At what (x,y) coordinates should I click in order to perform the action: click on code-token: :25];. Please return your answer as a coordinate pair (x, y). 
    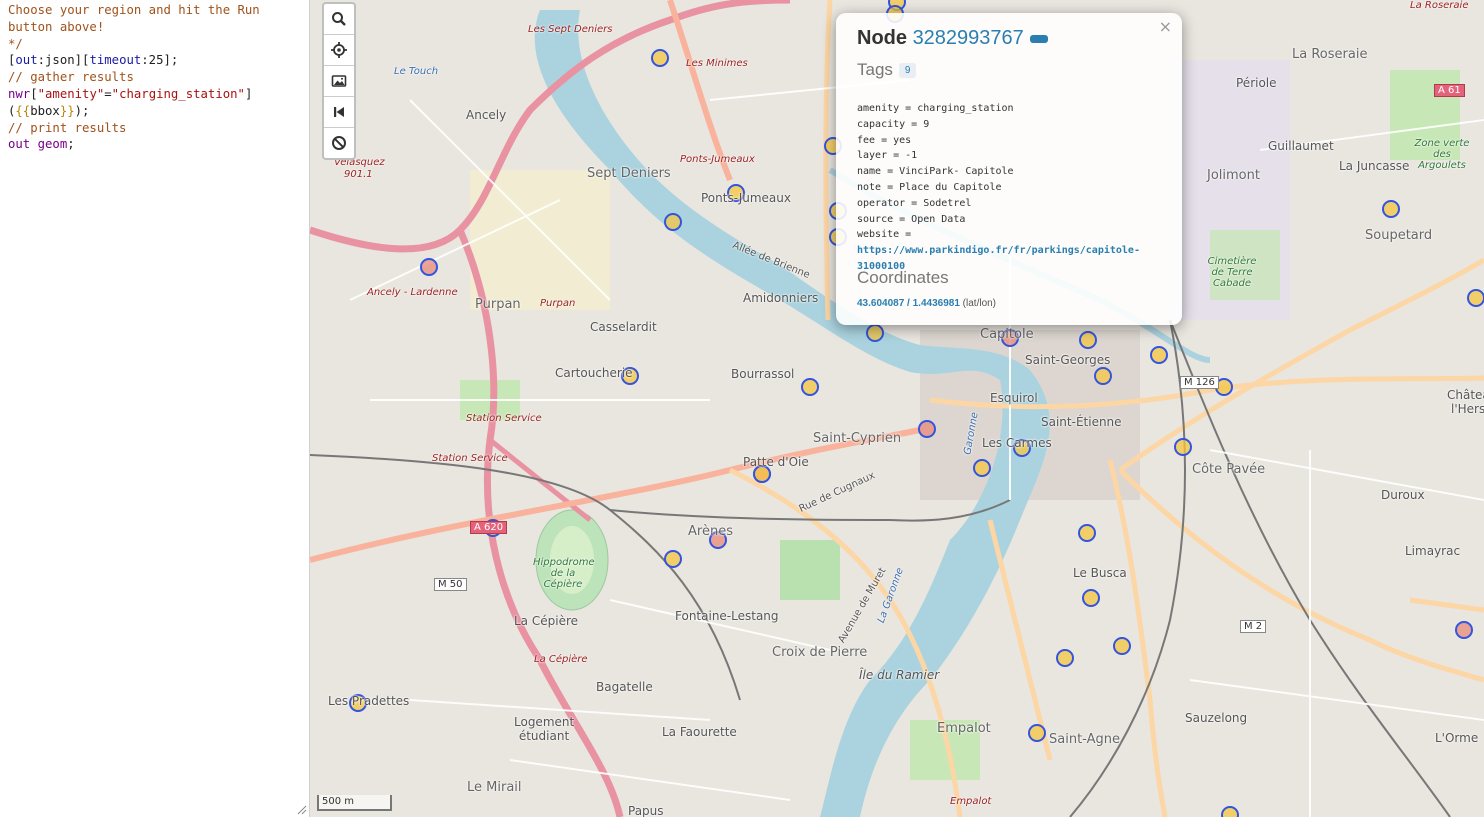
    Looking at the image, I should click on (160, 60).